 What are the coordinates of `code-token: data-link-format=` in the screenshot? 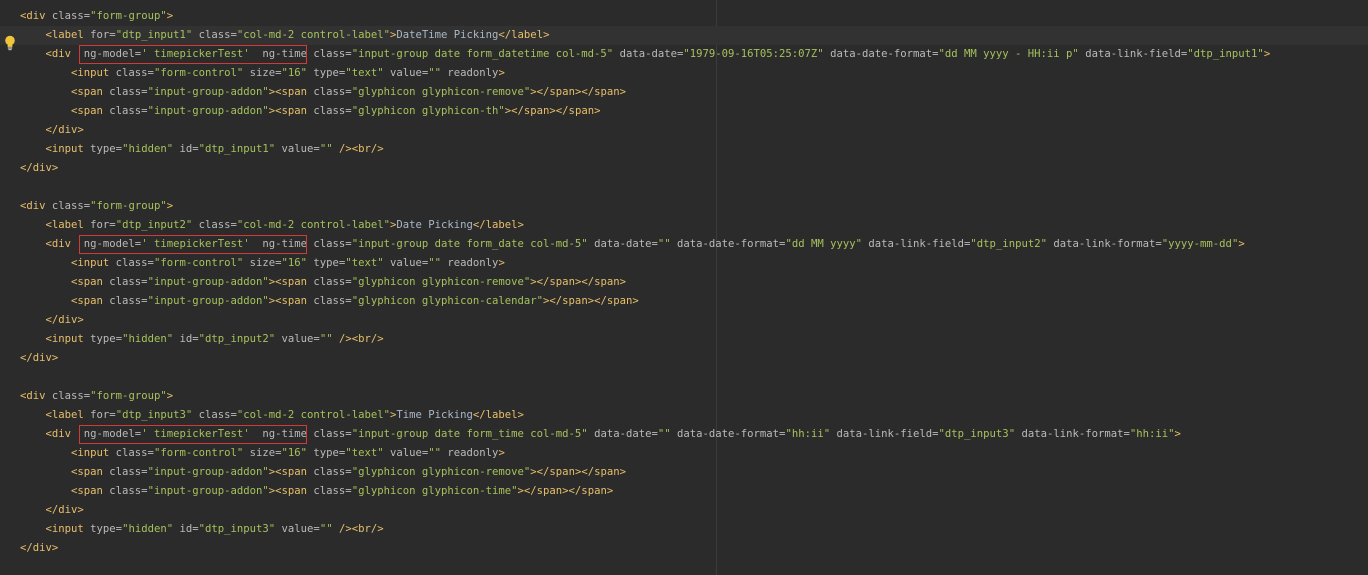 It's located at (1072, 434).